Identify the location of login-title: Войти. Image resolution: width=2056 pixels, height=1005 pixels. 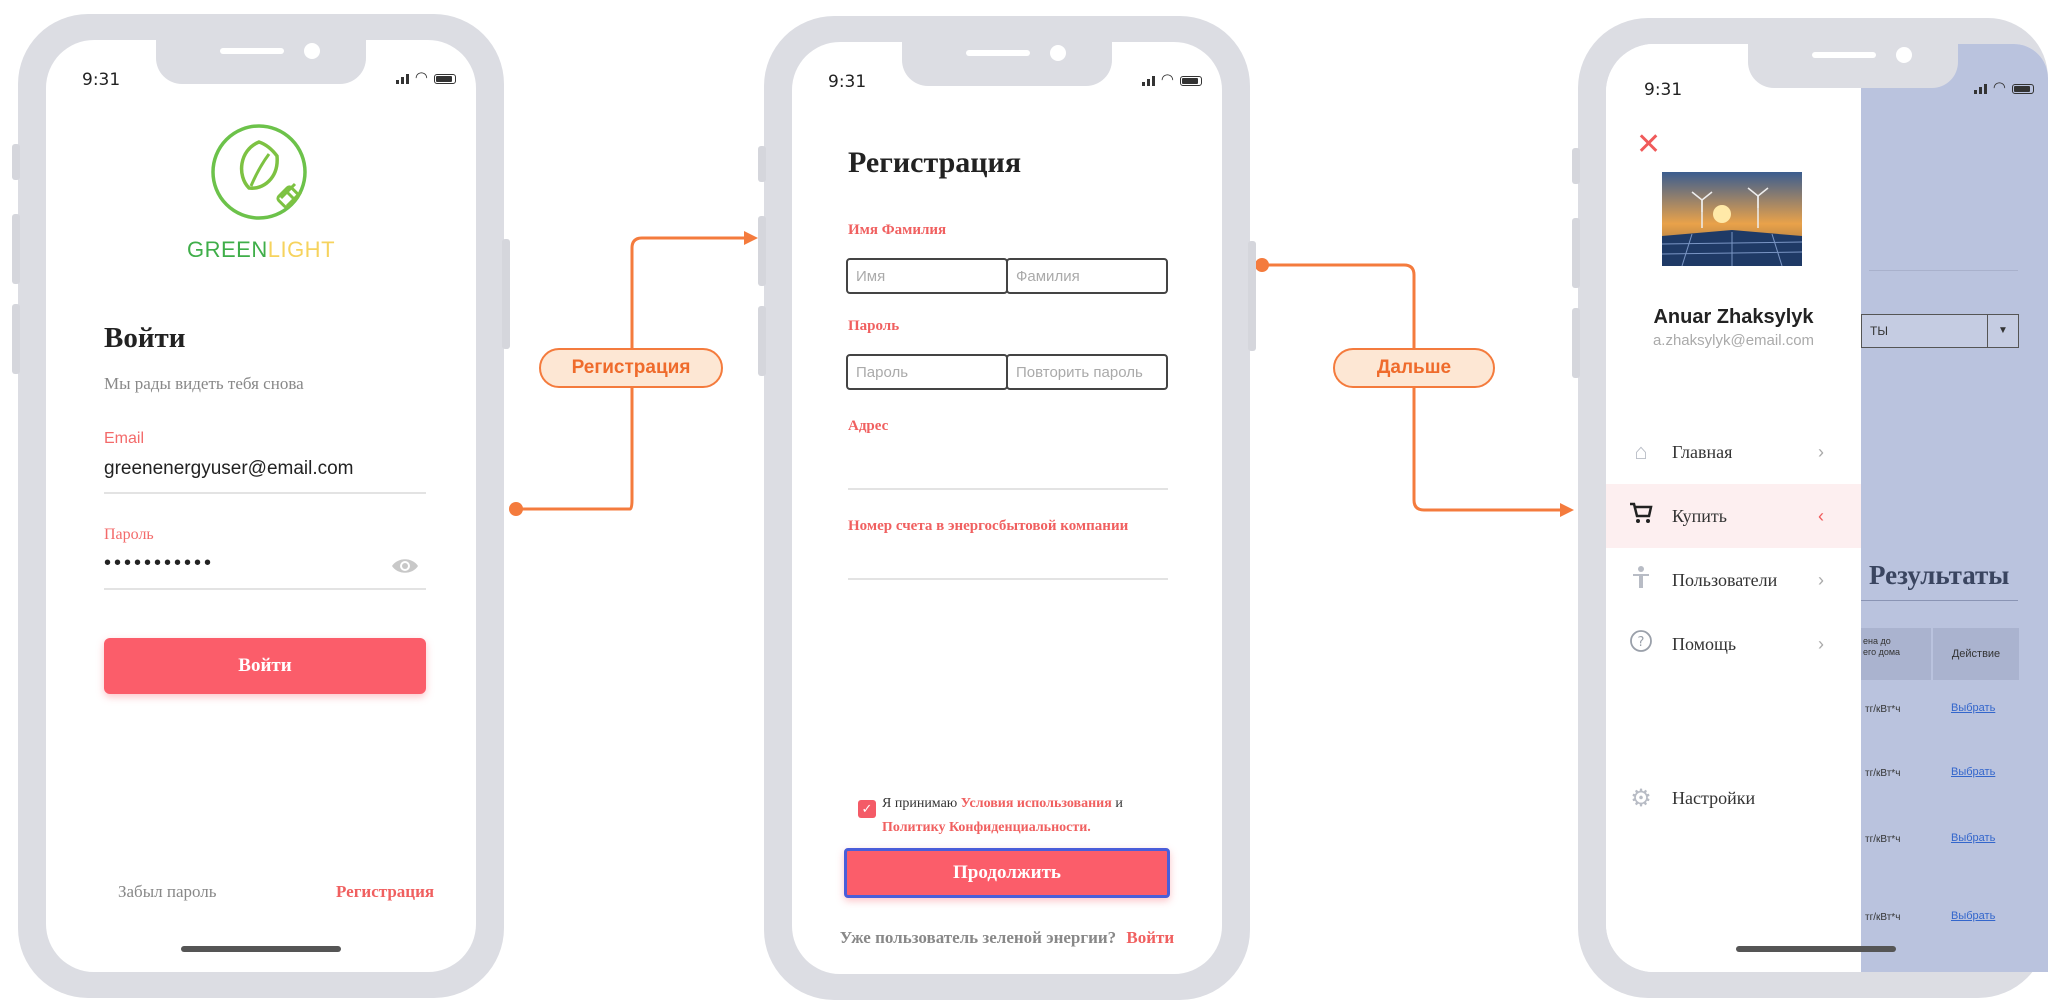
(145, 338).